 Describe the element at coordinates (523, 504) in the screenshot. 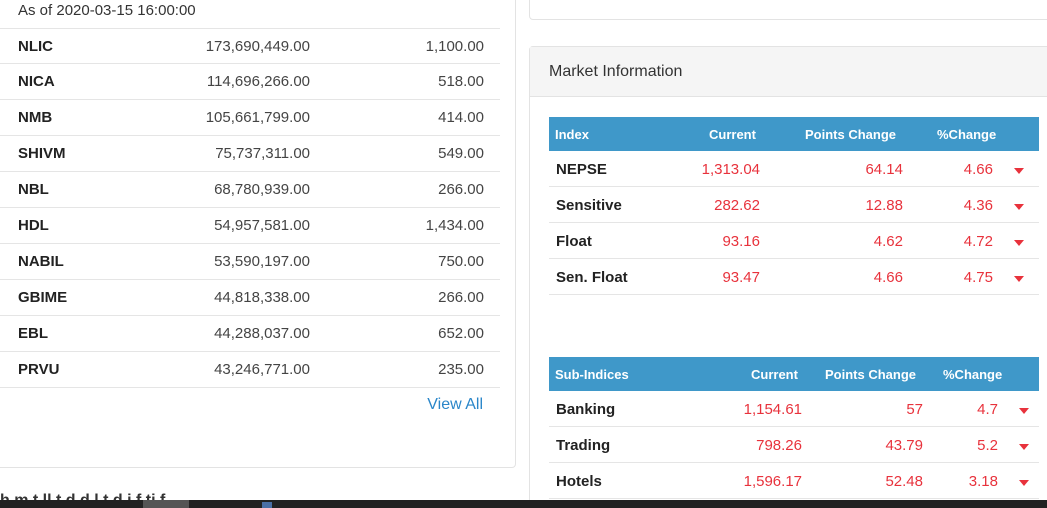

I see `bottom-bar` at that location.